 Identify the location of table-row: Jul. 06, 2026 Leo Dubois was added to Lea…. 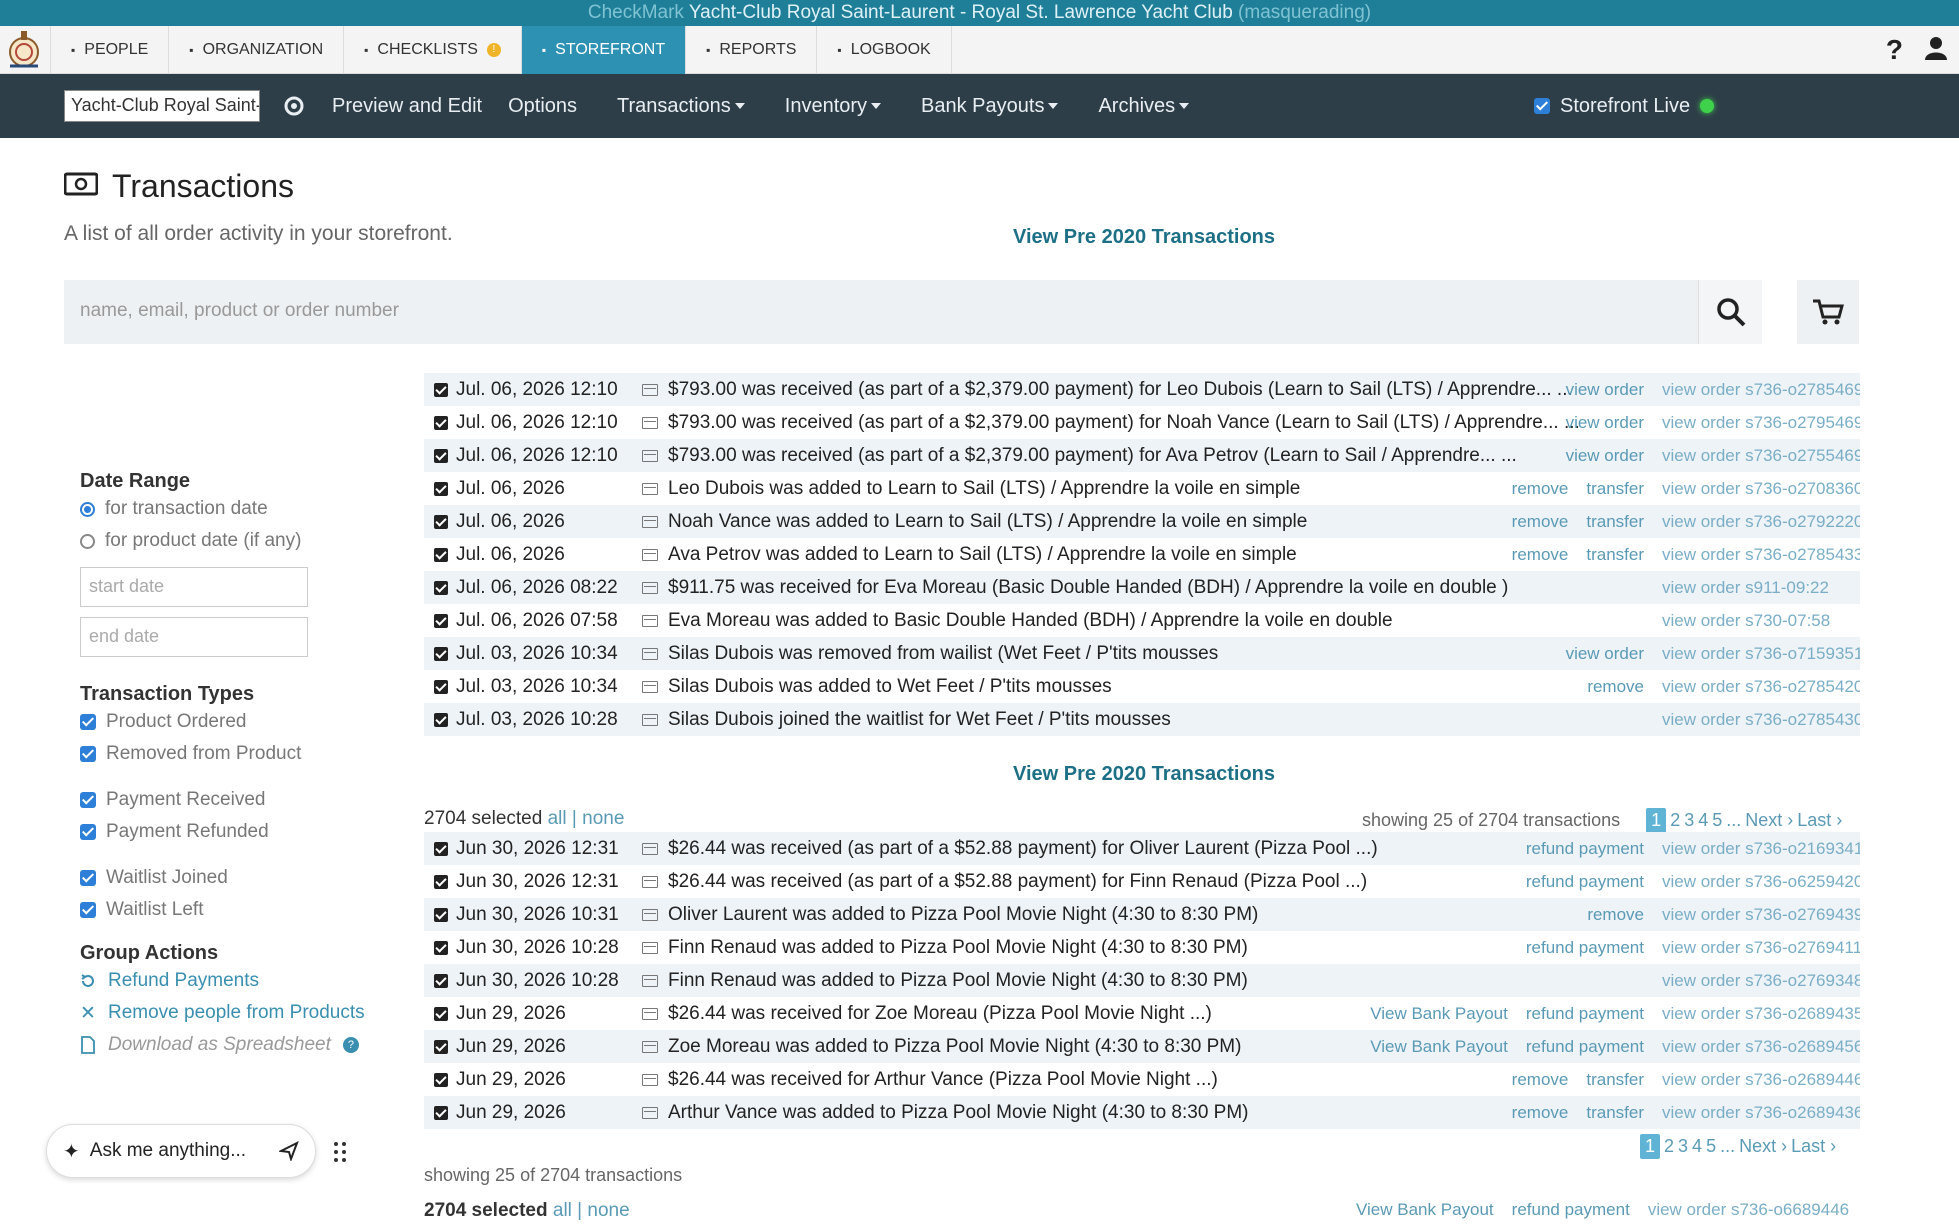
(1142, 488).